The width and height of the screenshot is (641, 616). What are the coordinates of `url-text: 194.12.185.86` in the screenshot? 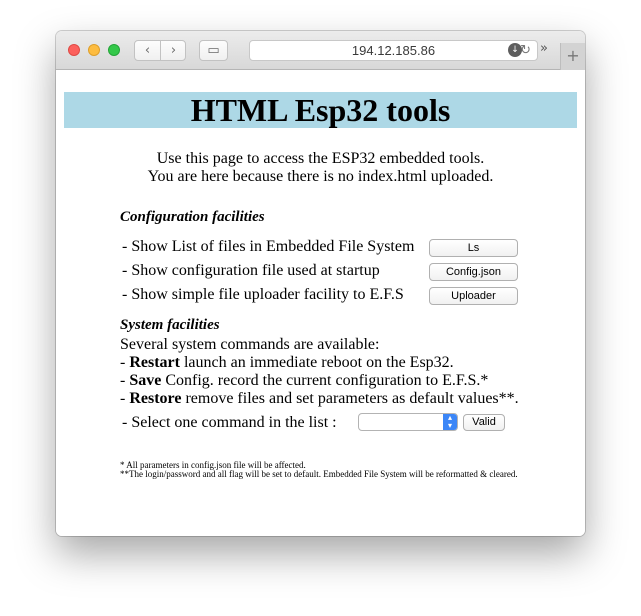 It's located at (393, 50).